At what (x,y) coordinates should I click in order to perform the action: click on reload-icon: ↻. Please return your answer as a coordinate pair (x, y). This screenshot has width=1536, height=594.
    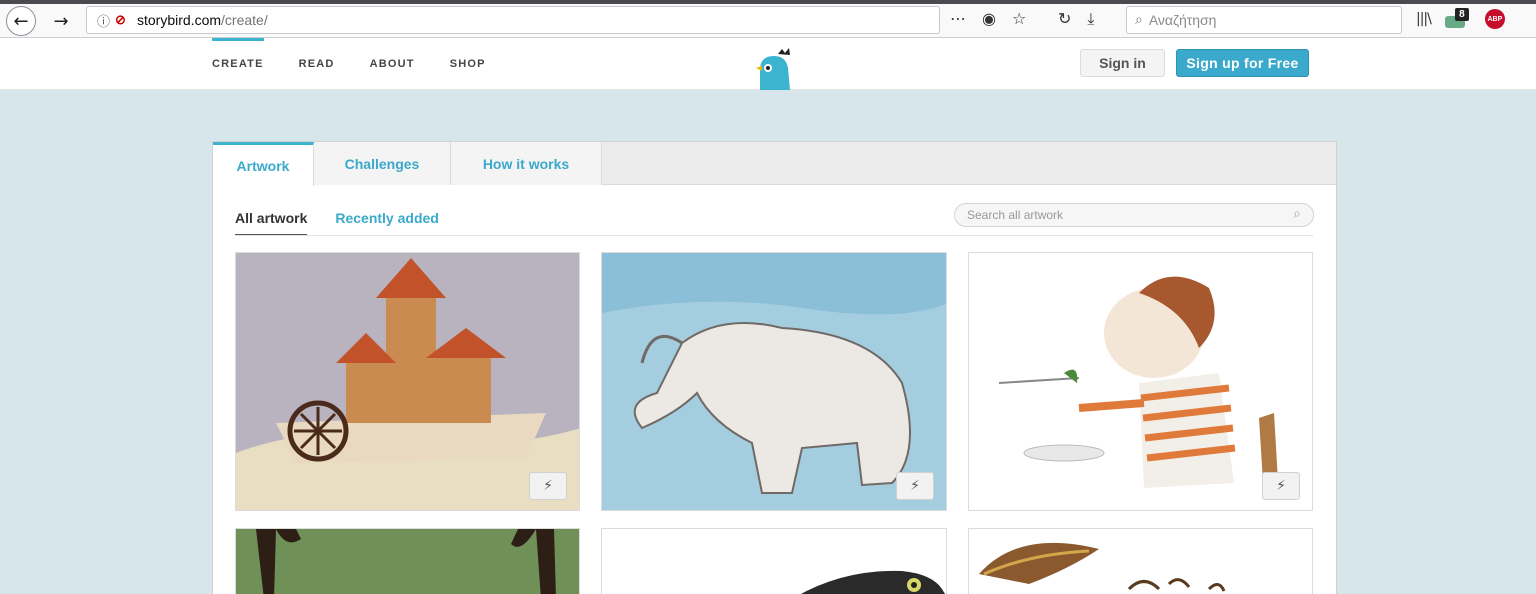
    Looking at the image, I should click on (1064, 19).